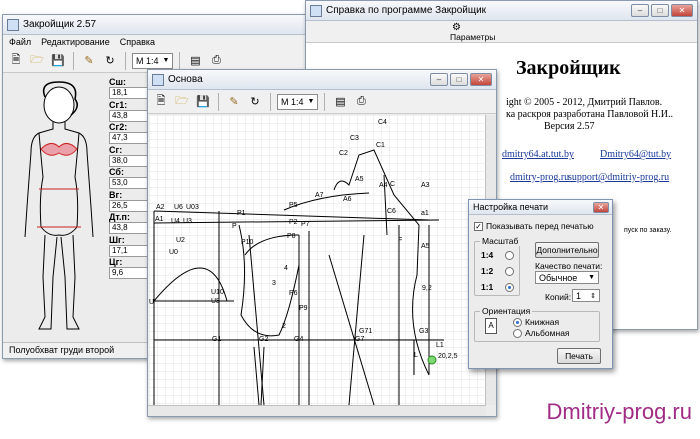  What do you see at coordinates (517, 322) in the screenshot?
I see `orientation-radio-selected` at bounding box center [517, 322].